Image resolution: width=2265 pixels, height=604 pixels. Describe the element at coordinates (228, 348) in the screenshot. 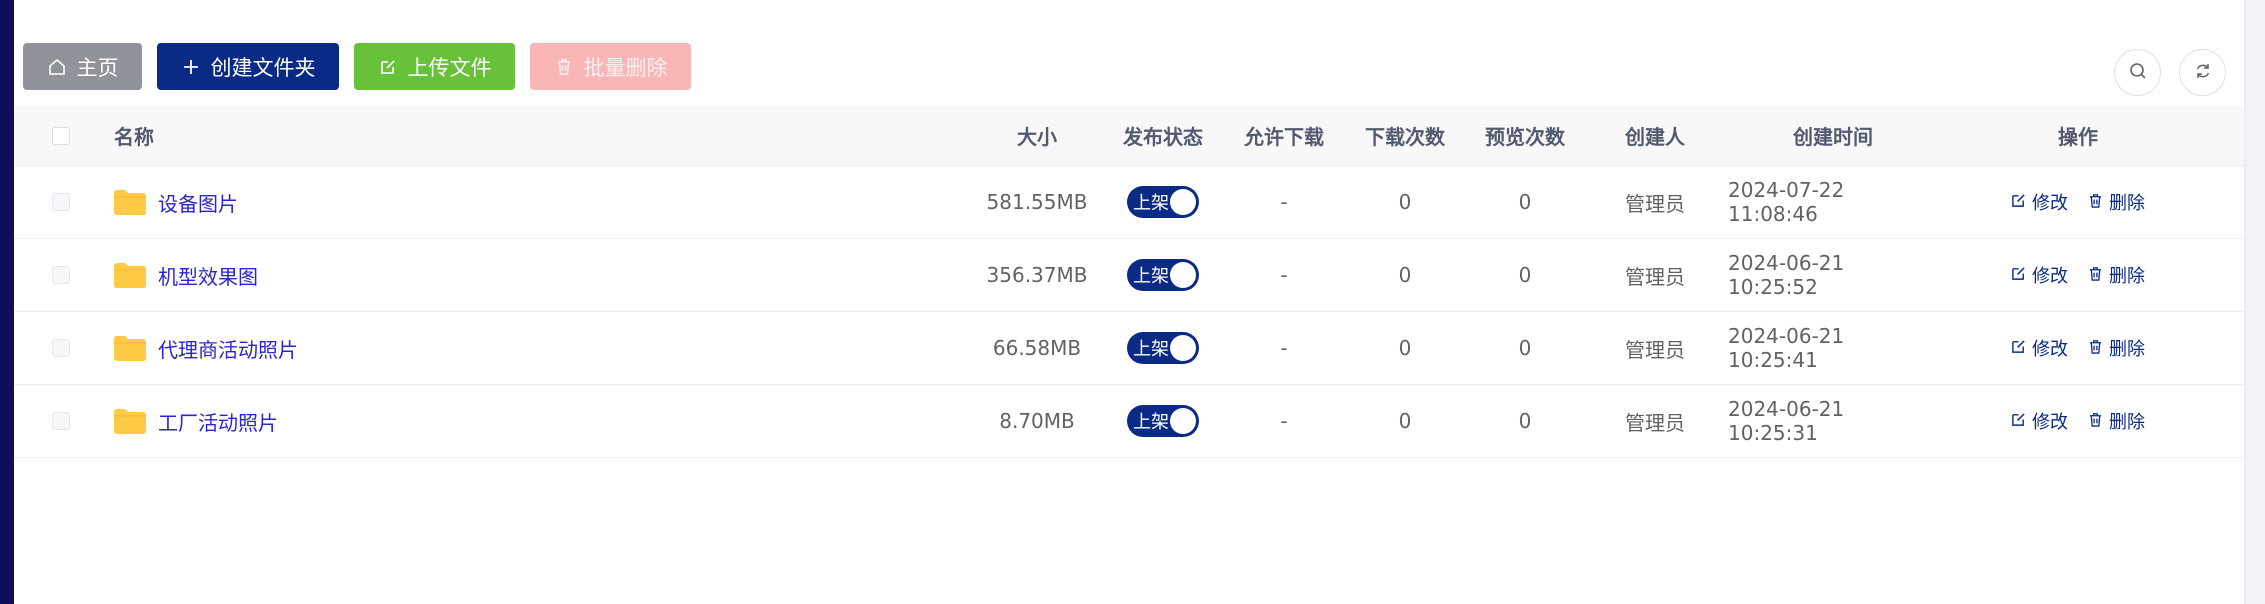

I see `folder-name-link: 代理商活动照片` at that location.